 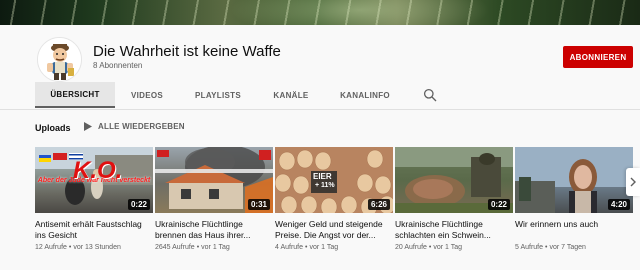 I want to click on play-icon, so click(x=88, y=126).